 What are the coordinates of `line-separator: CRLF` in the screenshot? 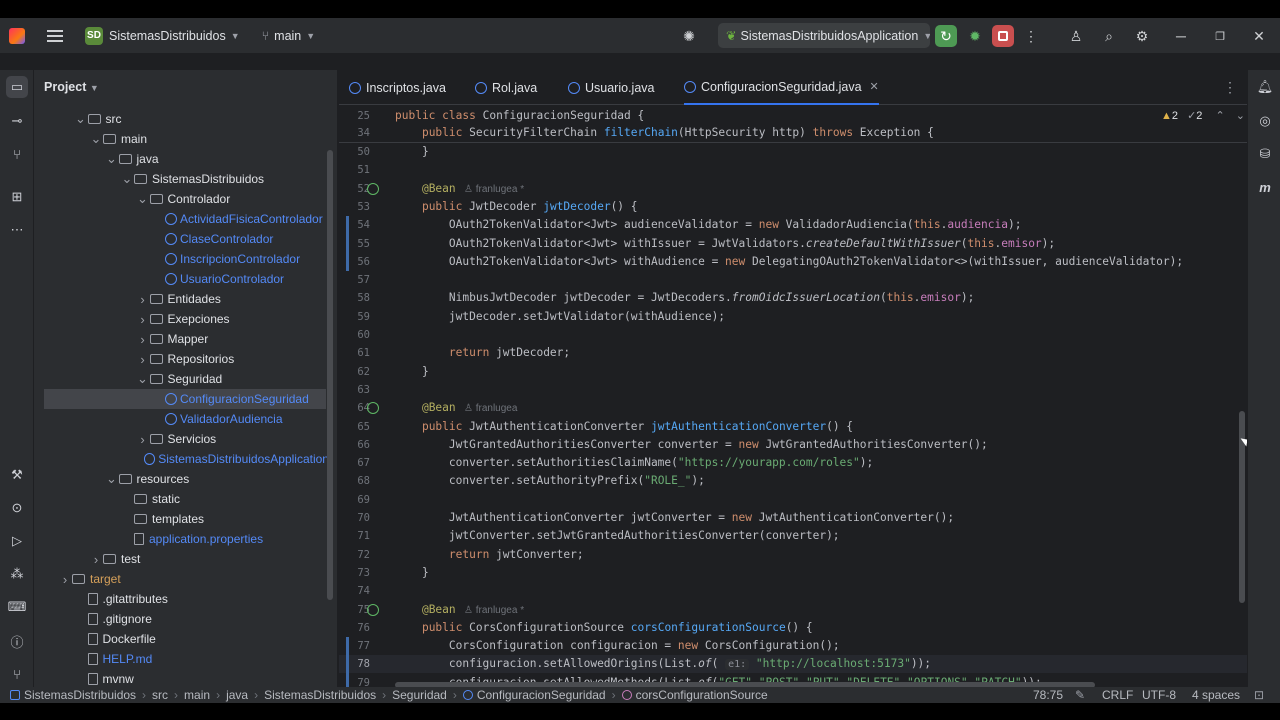 It's located at (1117, 695).